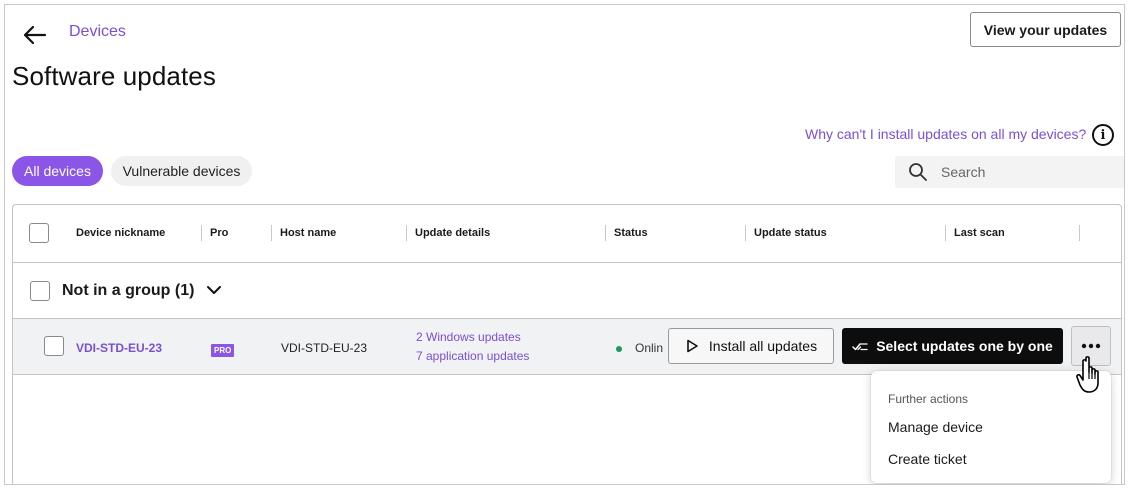 This screenshot has height=490, width=1130. What do you see at coordinates (57, 171) in the screenshot?
I see `filter-all-devices: All devices` at bounding box center [57, 171].